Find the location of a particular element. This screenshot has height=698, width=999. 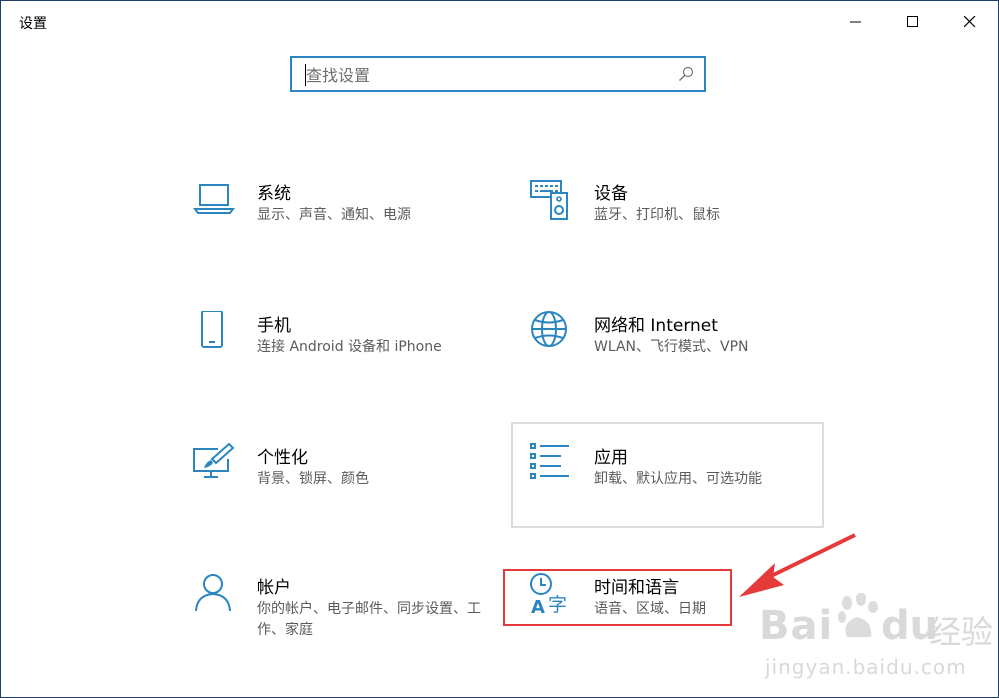

list-icon is located at coordinates (549, 461).